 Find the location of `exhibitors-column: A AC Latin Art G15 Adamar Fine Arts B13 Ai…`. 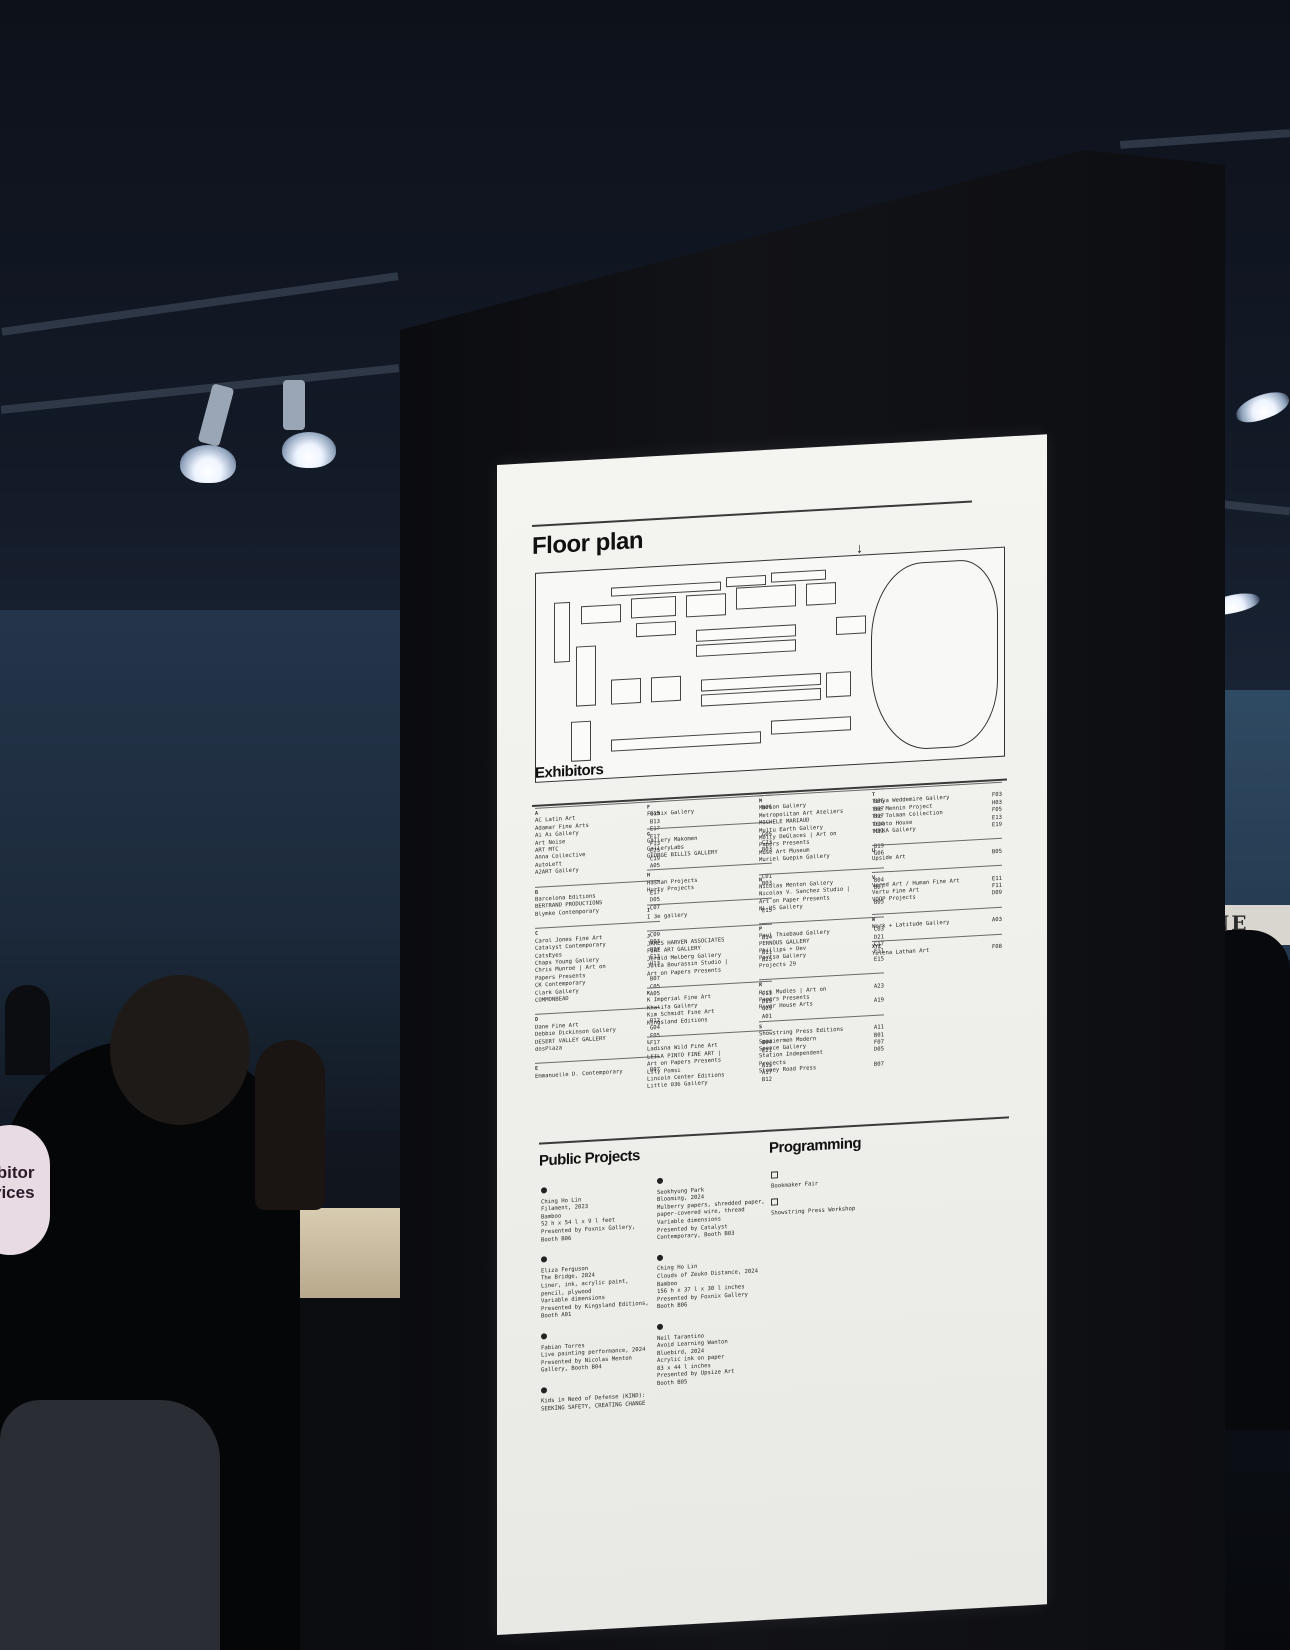

exhibitors-column: A AC Latin Art G15 Adamar Fine Arts B13 Ai… is located at coordinates (597, 945).